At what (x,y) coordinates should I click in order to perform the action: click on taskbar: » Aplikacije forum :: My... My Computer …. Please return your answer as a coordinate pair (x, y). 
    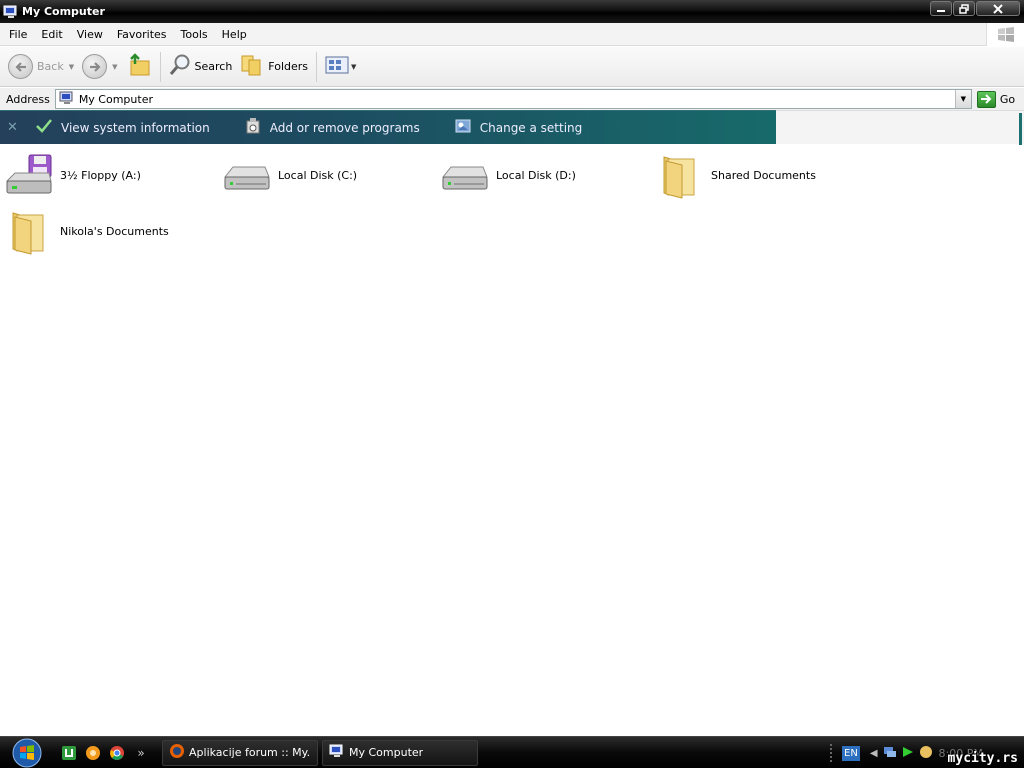
    Looking at the image, I should click on (512, 752).